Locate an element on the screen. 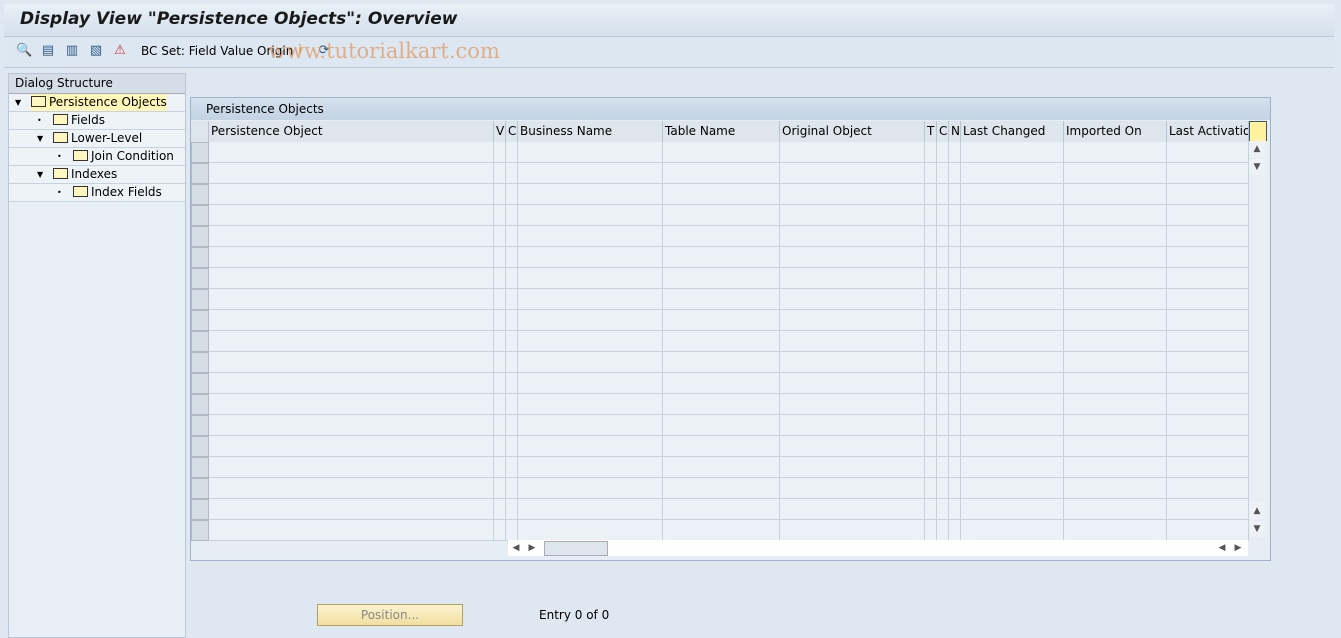 This screenshot has height=638, width=1341. tree-item: ▼ Persistence Objects is located at coordinates (97, 103).